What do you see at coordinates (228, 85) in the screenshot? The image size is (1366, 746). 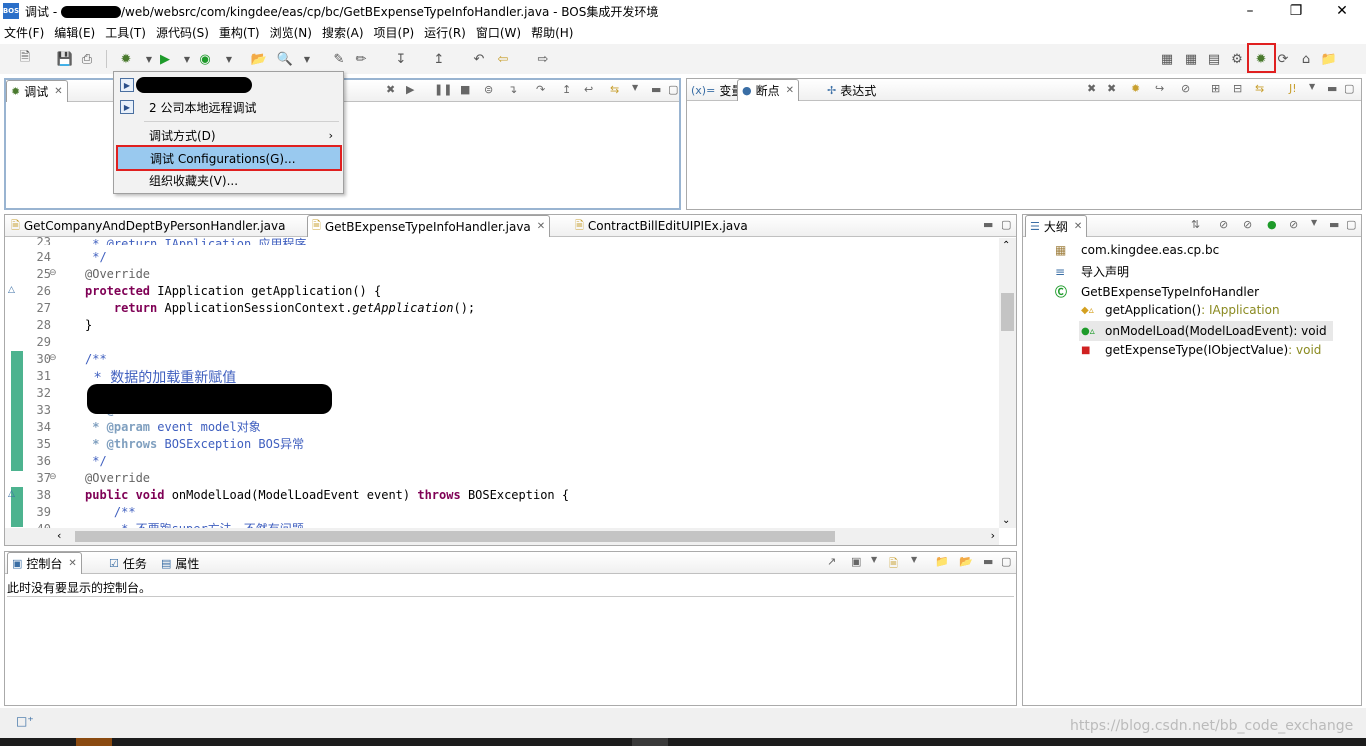 I see `menu-item-recent-launch-1: ▶` at bounding box center [228, 85].